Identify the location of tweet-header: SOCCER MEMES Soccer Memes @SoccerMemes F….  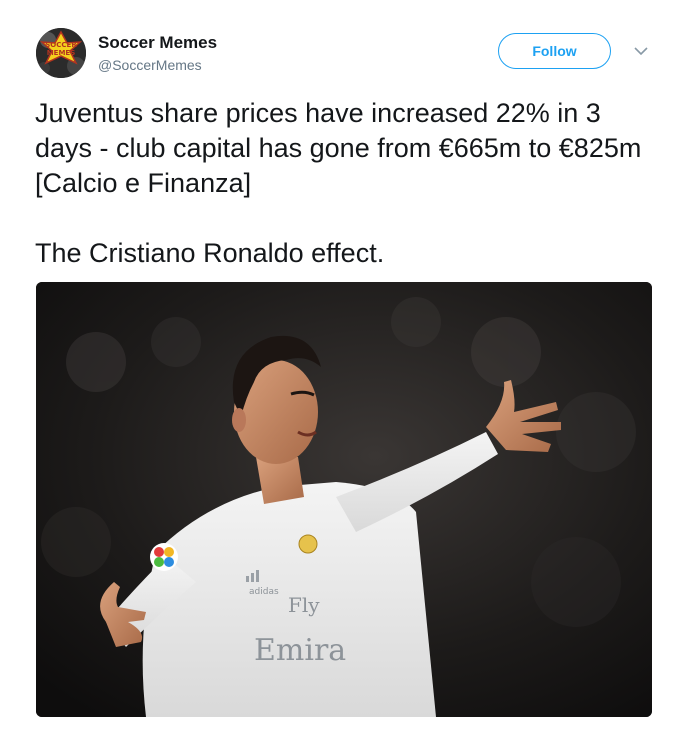
(344, 45).